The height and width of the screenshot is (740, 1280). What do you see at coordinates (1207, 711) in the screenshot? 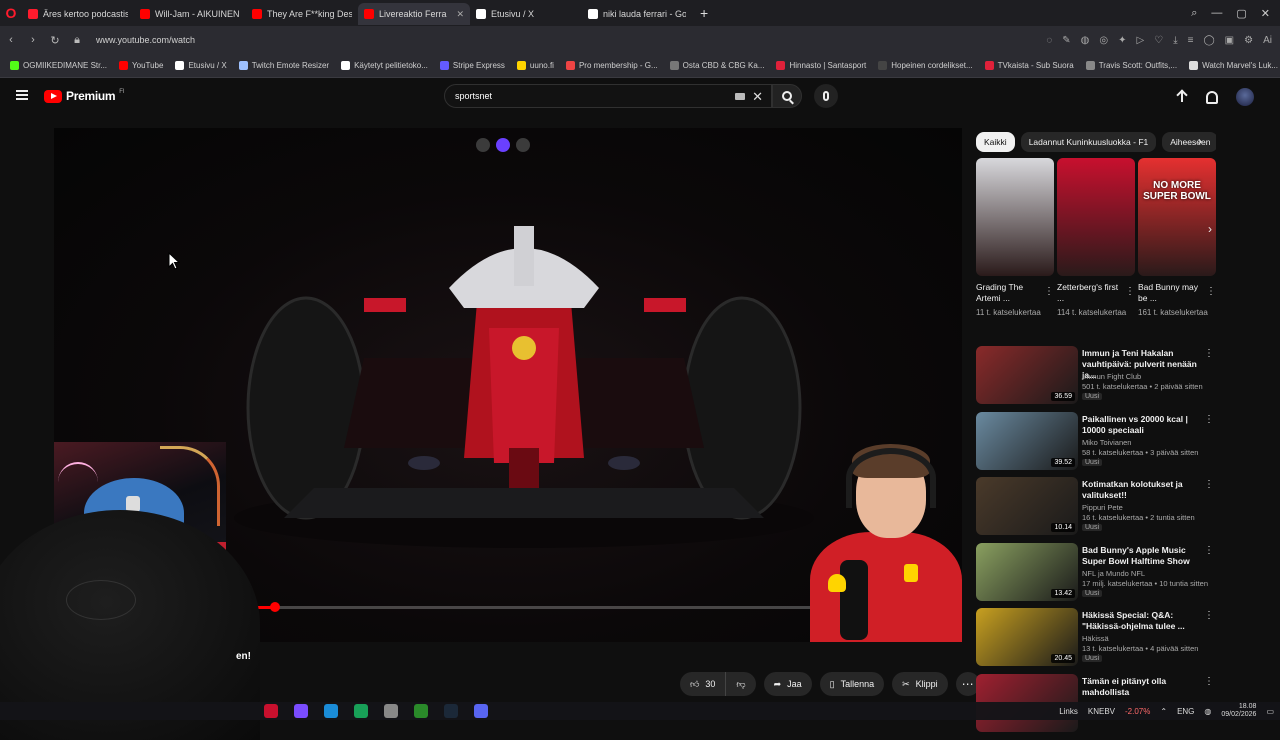
I see `network-icon: ◍` at bounding box center [1207, 711].